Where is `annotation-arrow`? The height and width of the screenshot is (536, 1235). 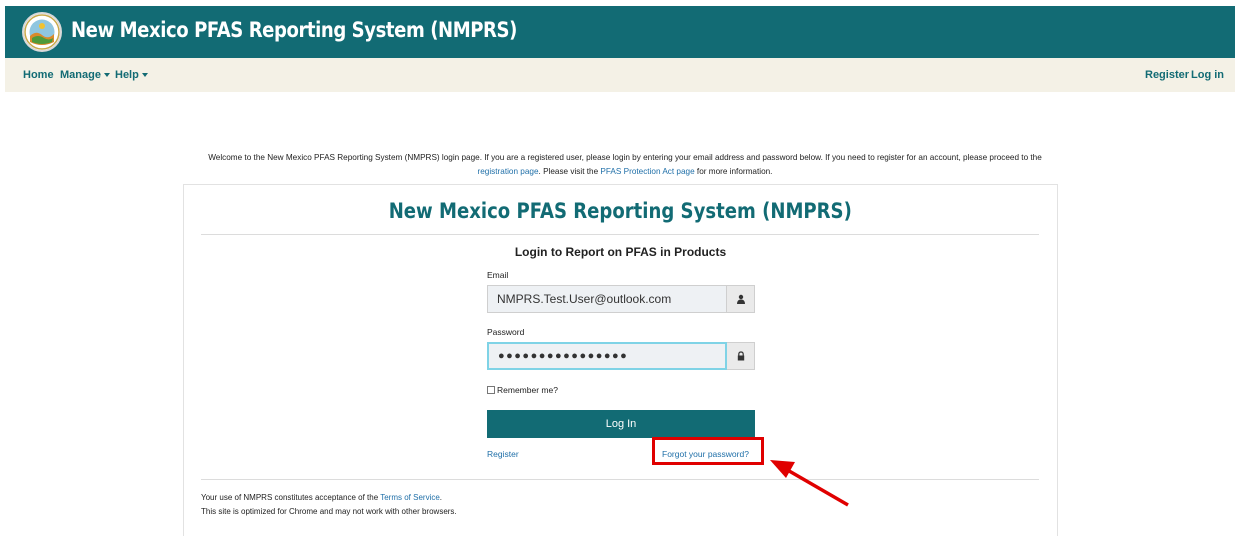 annotation-arrow is located at coordinates (809, 483).